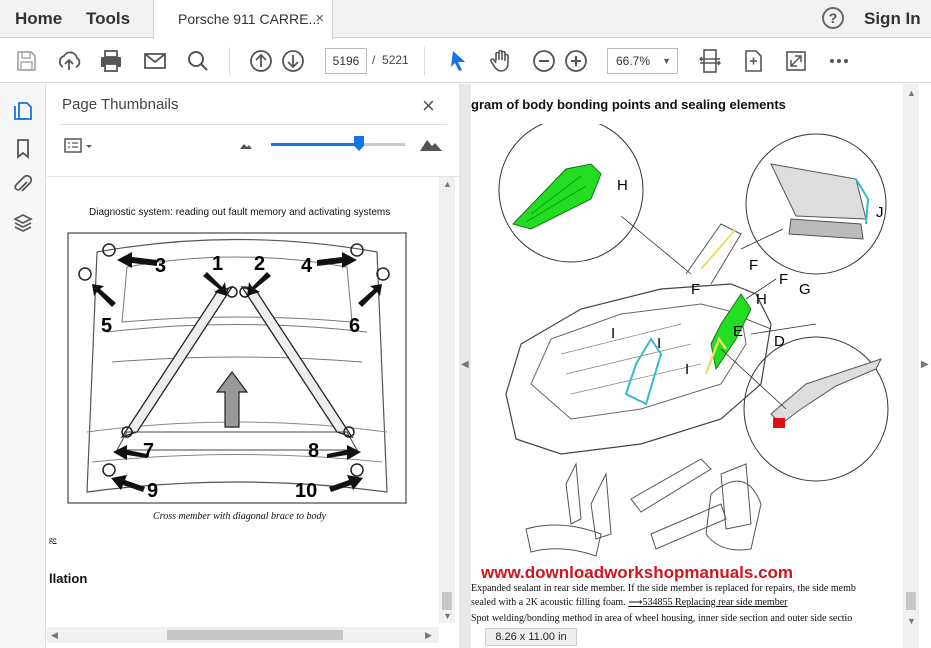  I want to click on collapse-panel-icon: ◀, so click(465, 364).